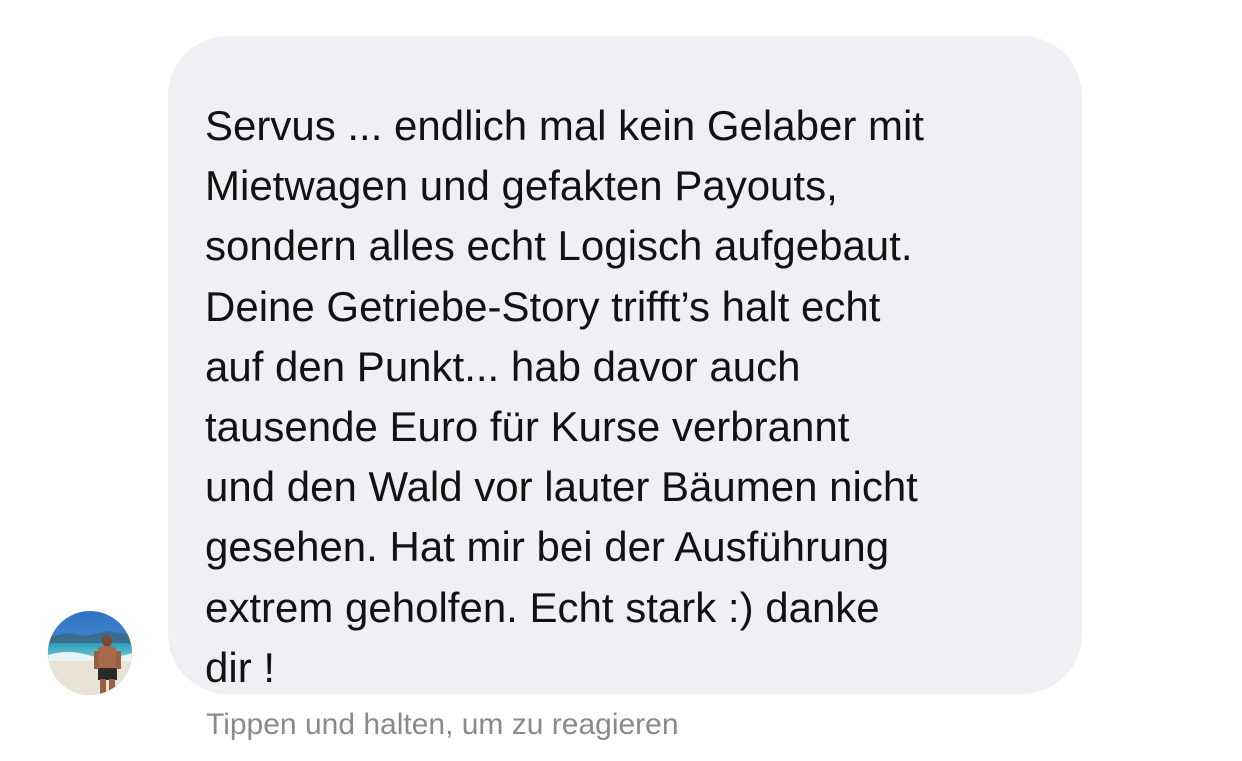  Describe the element at coordinates (527, 427) in the screenshot. I see `message-line: tausende Euro für Kurse verbrannt` at that location.